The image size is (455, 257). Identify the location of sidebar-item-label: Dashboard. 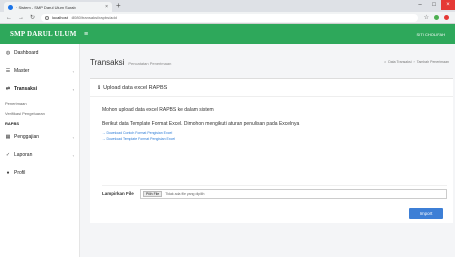
(26, 53).